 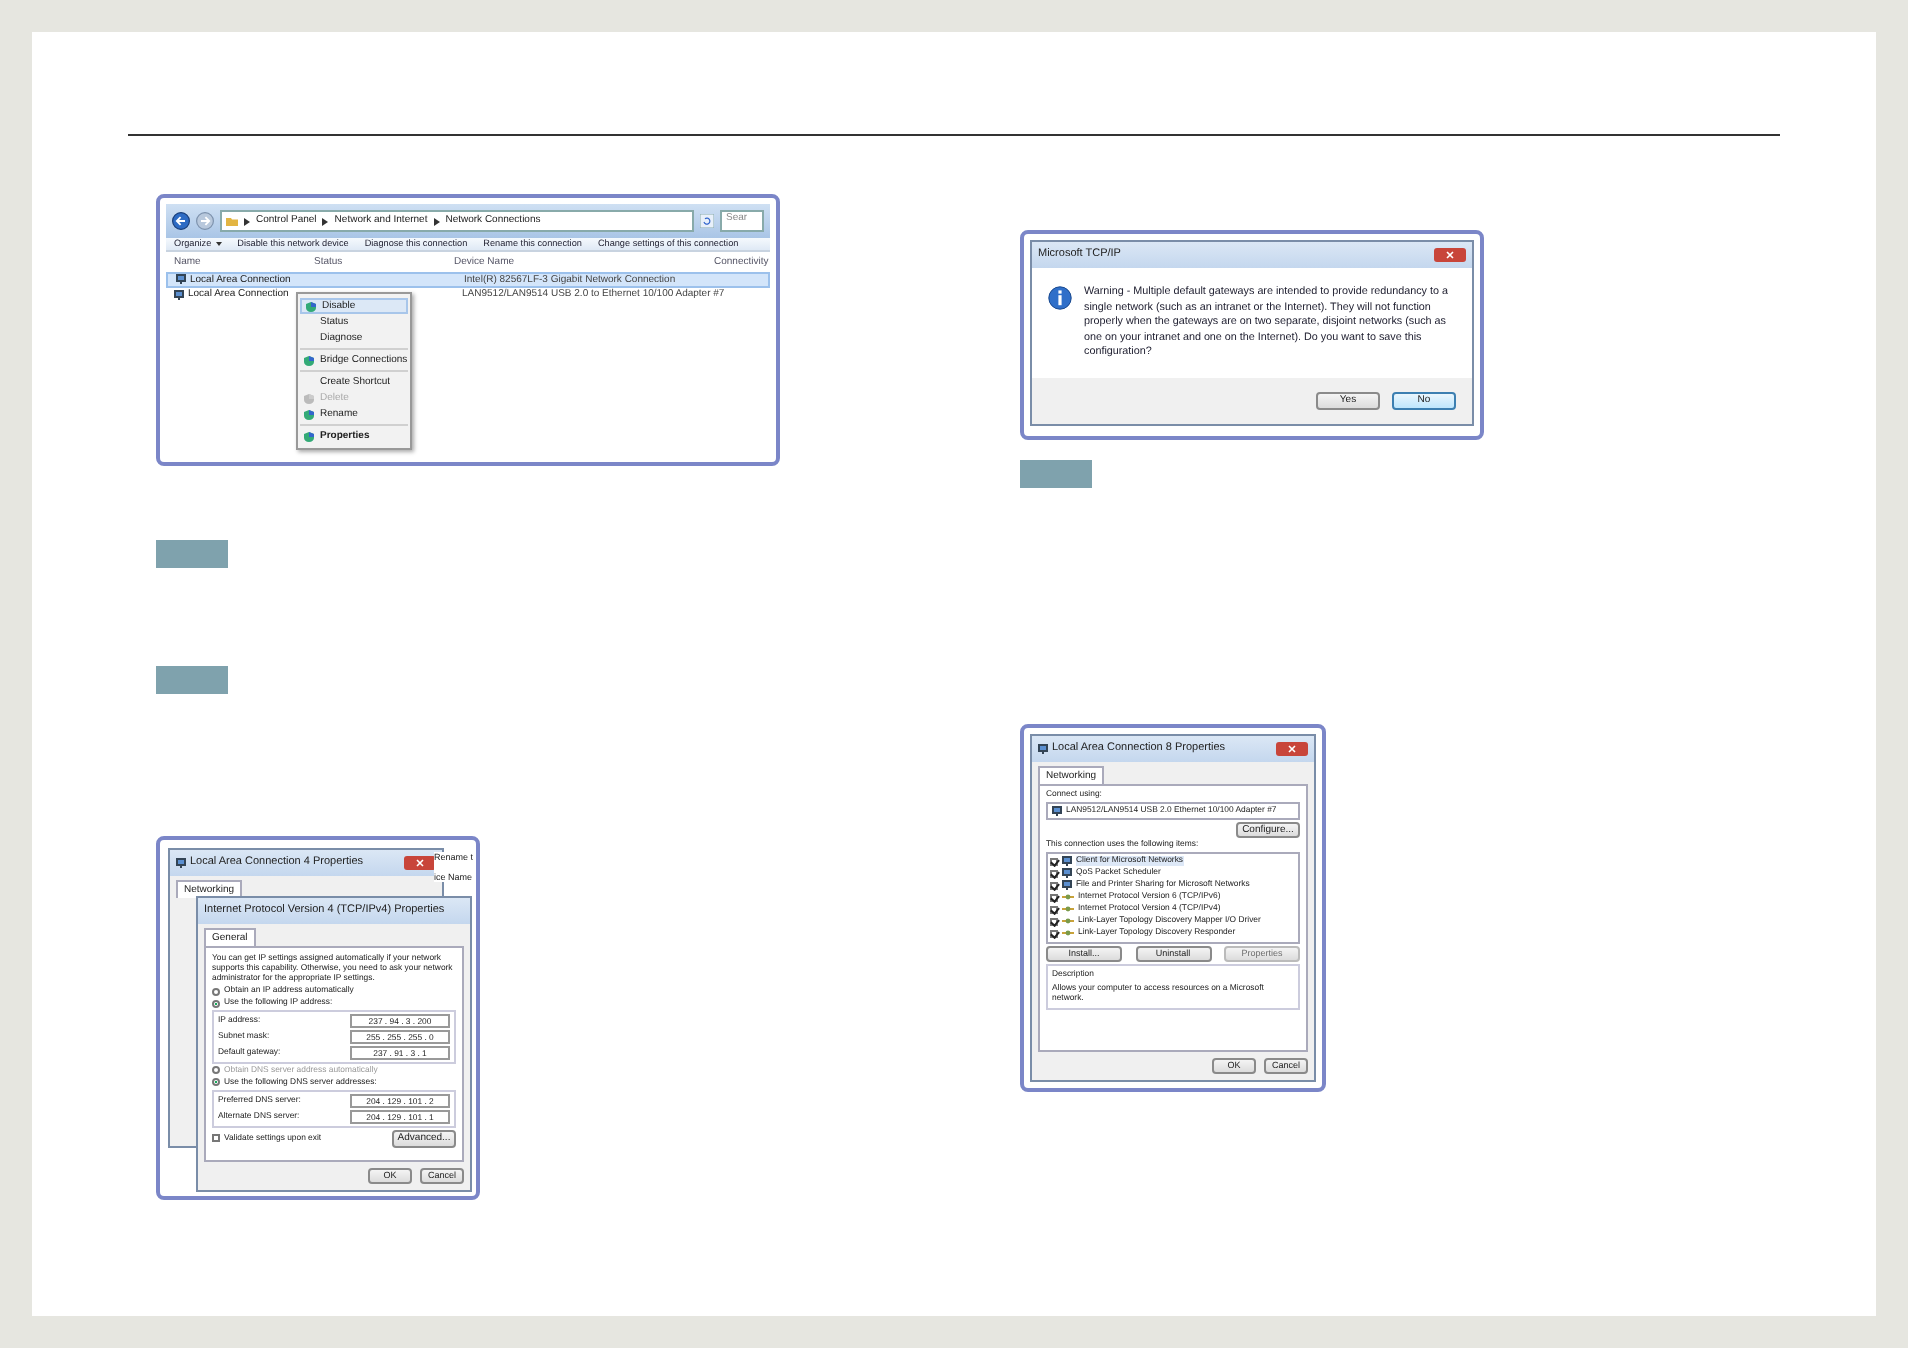 I want to click on info-icon, so click(x=1060, y=298).